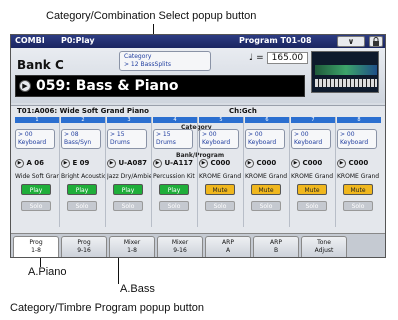 The width and height of the screenshot is (398, 320). What do you see at coordinates (163, 134) in the screenshot?
I see `category-number: > 15` at bounding box center [163, 134].